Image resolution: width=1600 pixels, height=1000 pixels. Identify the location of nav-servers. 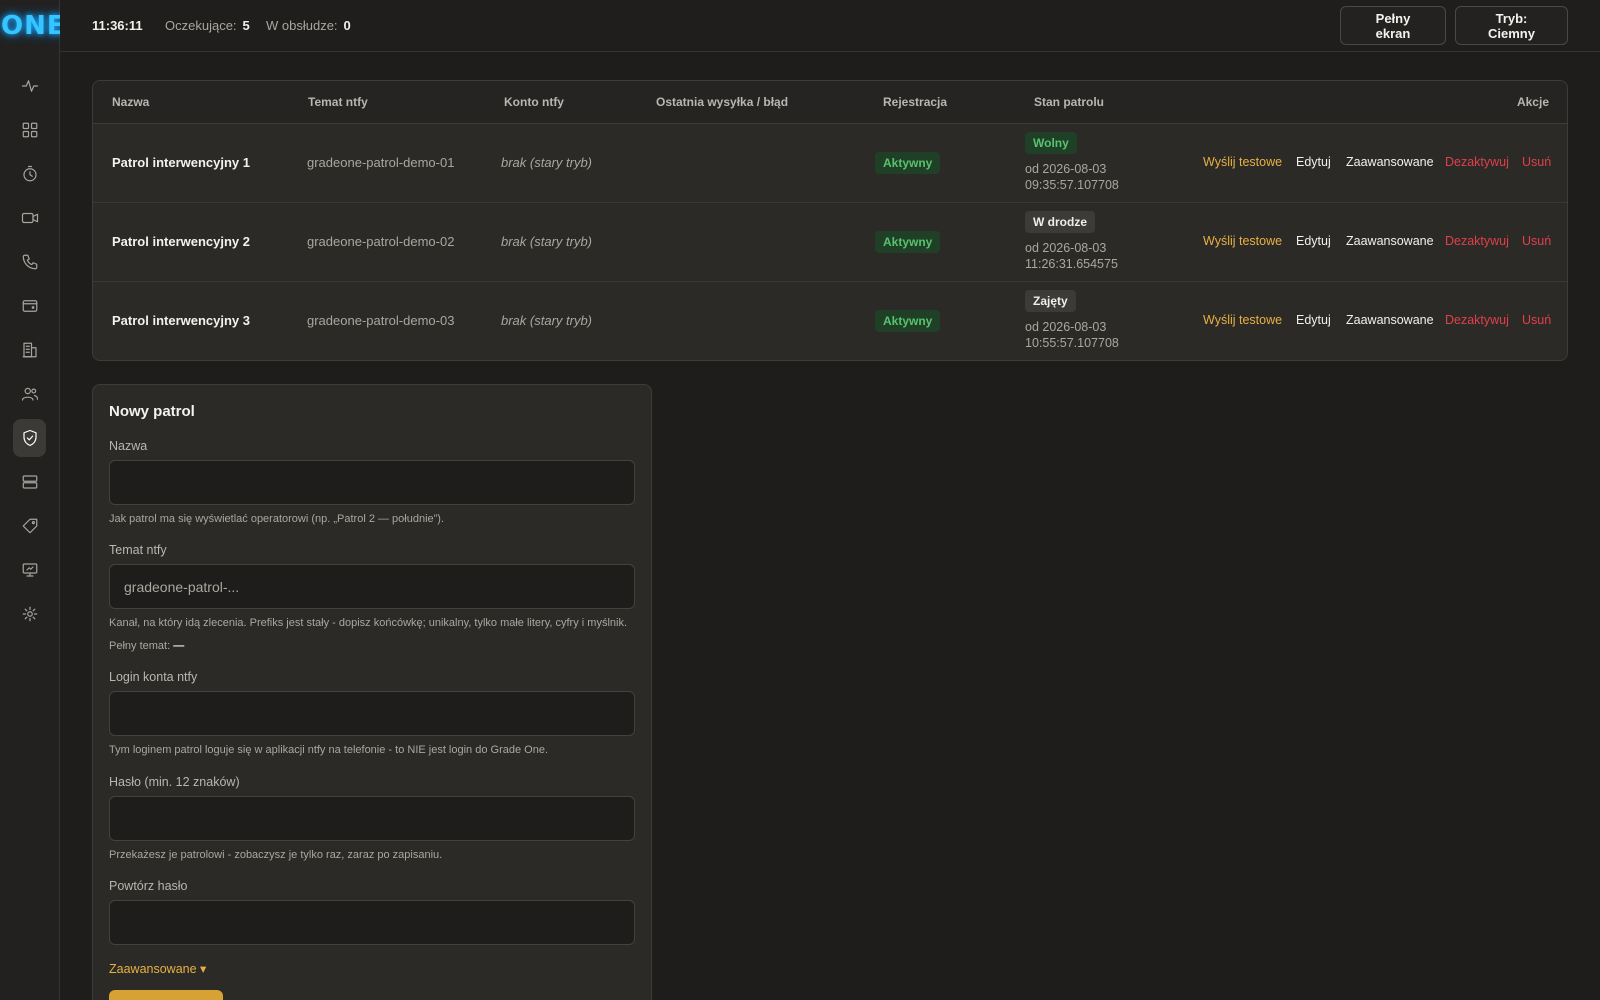
(29, 482).